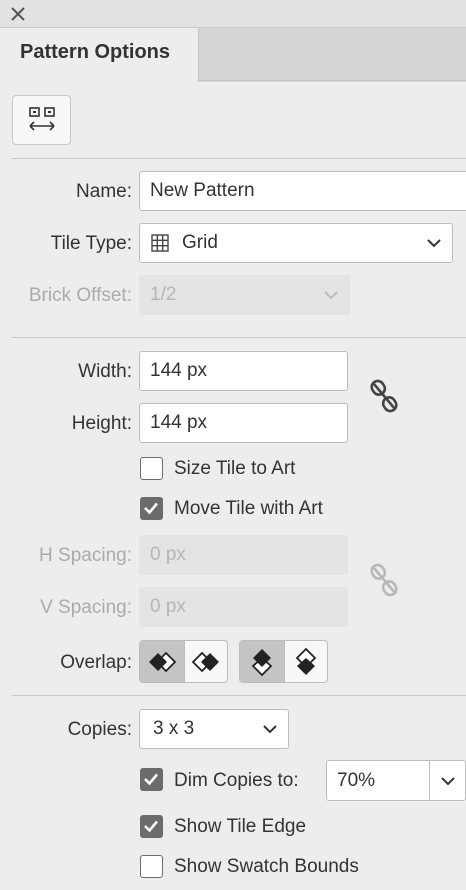  I want to click on top-in-front-button, so click(262, 661).